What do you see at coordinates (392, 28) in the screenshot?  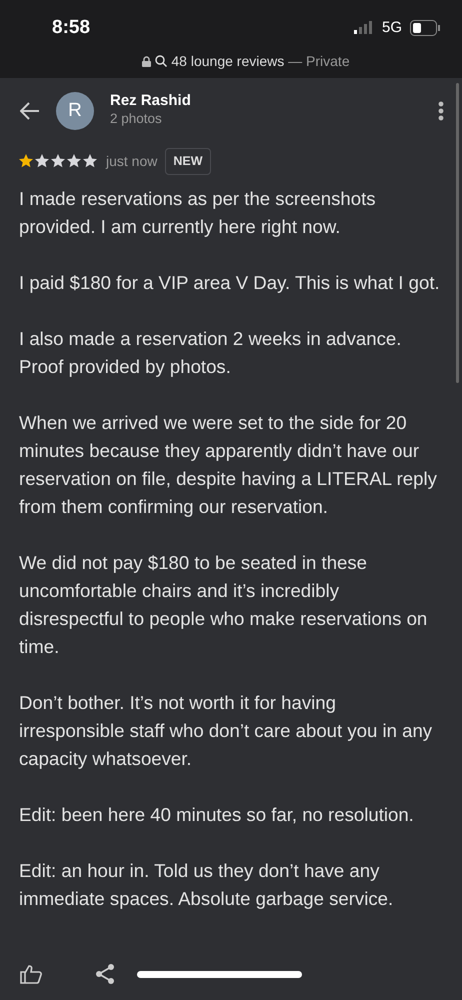 I see `network-type: 5G` at bounding box center [392, 28].